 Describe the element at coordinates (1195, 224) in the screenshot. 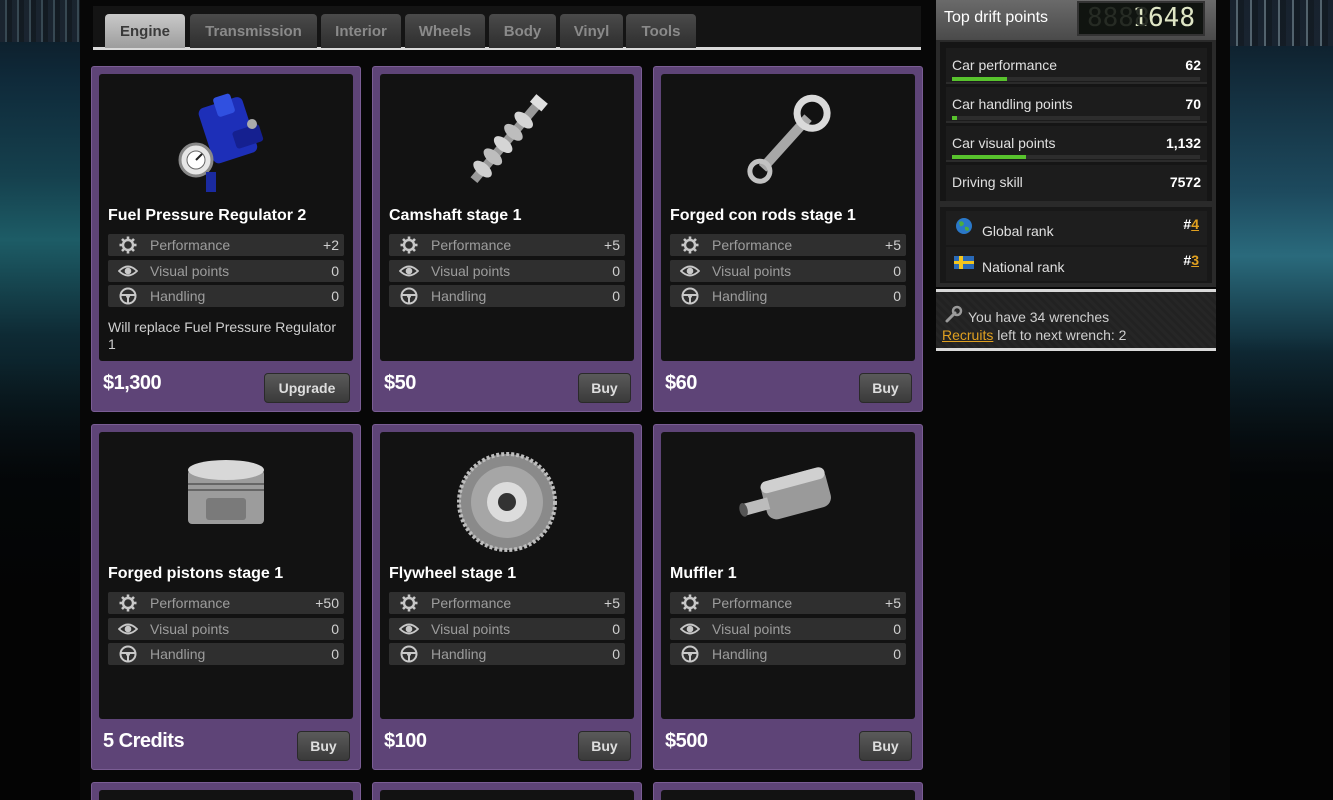

I see `global-rank-link: 4` at that location.